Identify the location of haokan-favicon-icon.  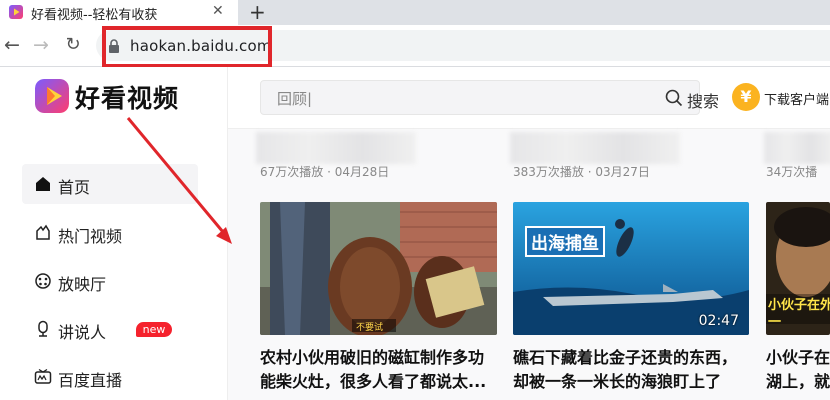
(16, 12).